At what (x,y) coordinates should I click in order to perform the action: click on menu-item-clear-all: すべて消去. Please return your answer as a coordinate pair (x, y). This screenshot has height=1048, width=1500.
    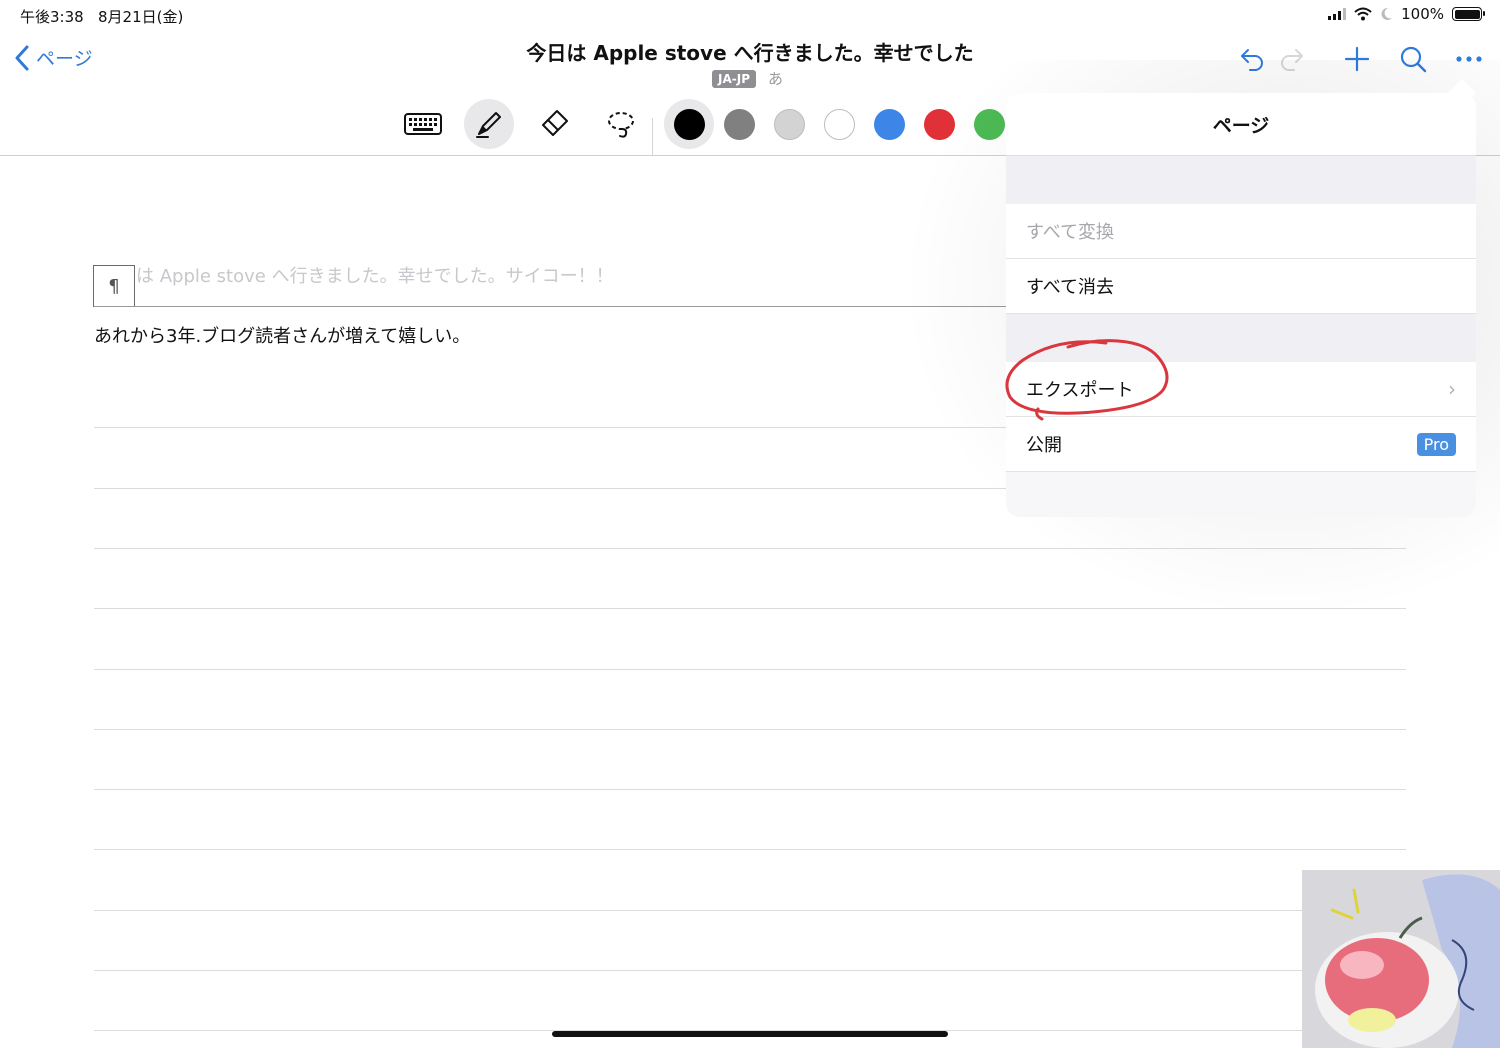
    Looking at the image, I should click on (1241, 286).